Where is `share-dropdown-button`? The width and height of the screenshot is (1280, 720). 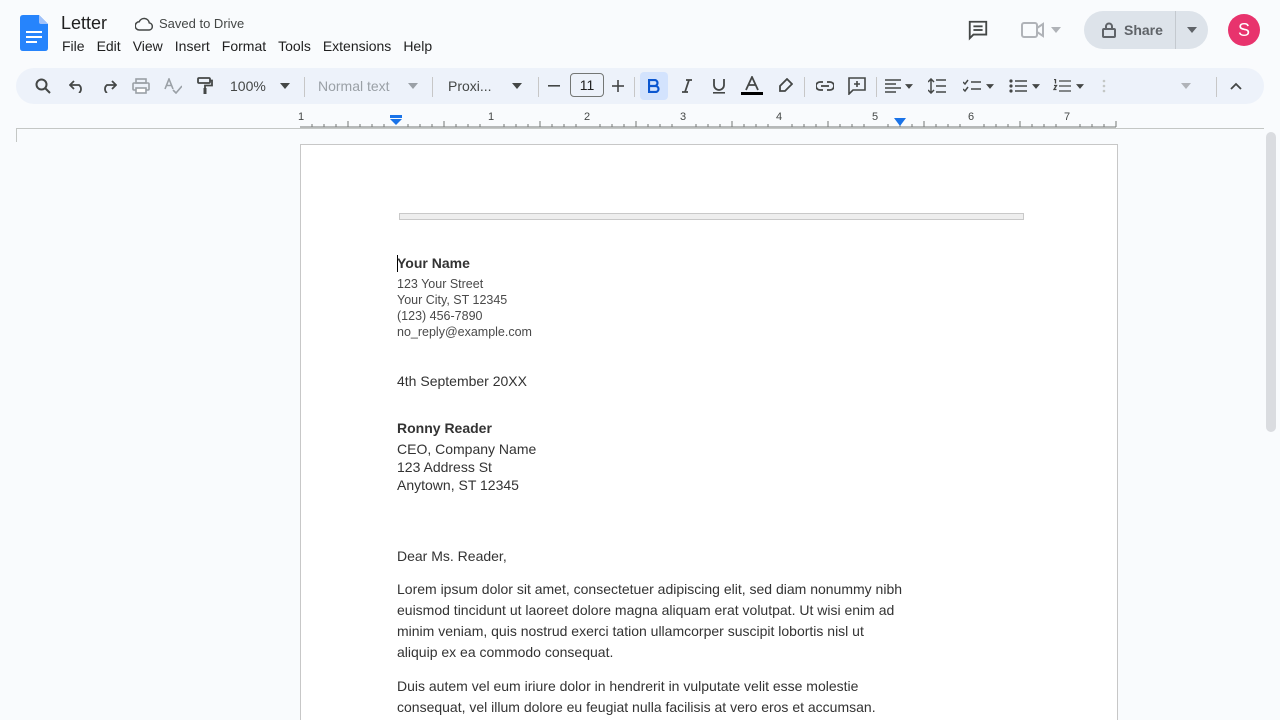
share-dropdown-button is located at coordinates (1192, 30).